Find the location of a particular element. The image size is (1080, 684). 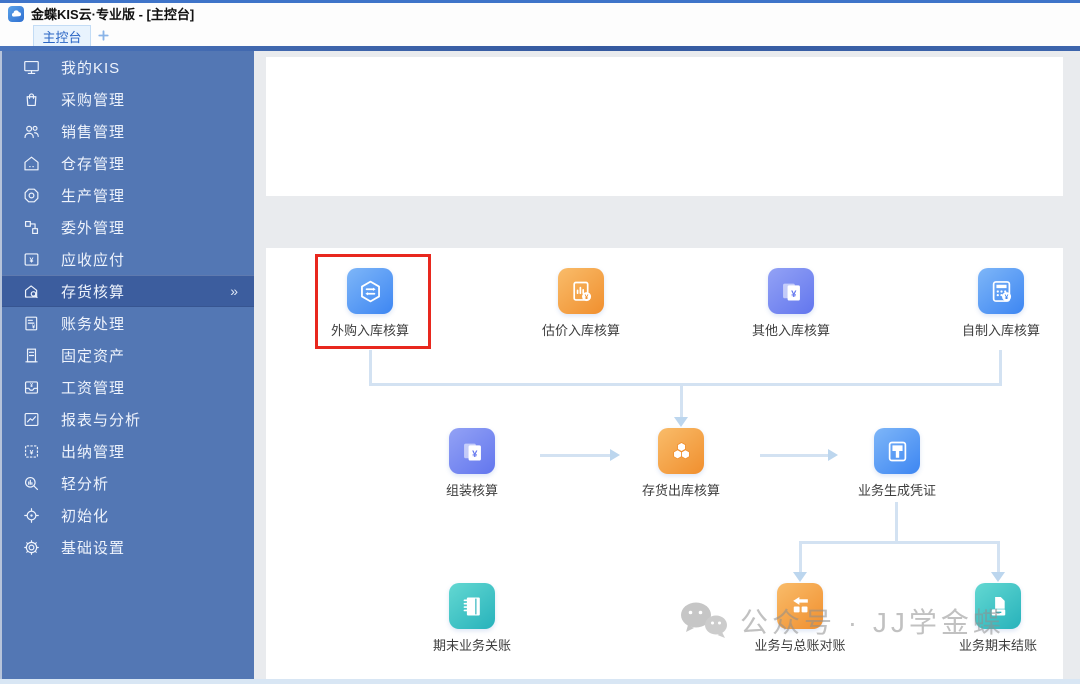

node-label: 业务与总账对账 is located at coordinates (800, 645).